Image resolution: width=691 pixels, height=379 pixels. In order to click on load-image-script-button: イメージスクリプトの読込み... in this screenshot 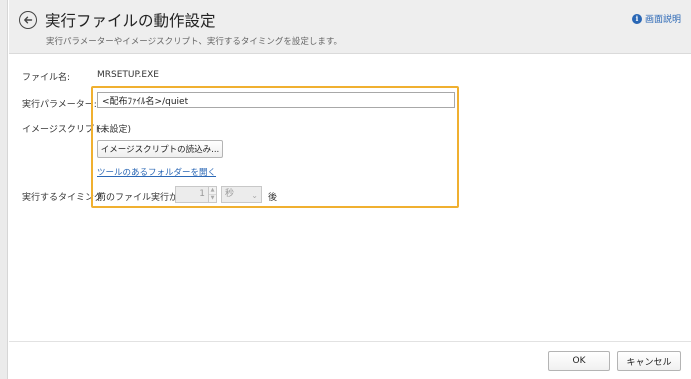, I will do `click(160, 149)`.